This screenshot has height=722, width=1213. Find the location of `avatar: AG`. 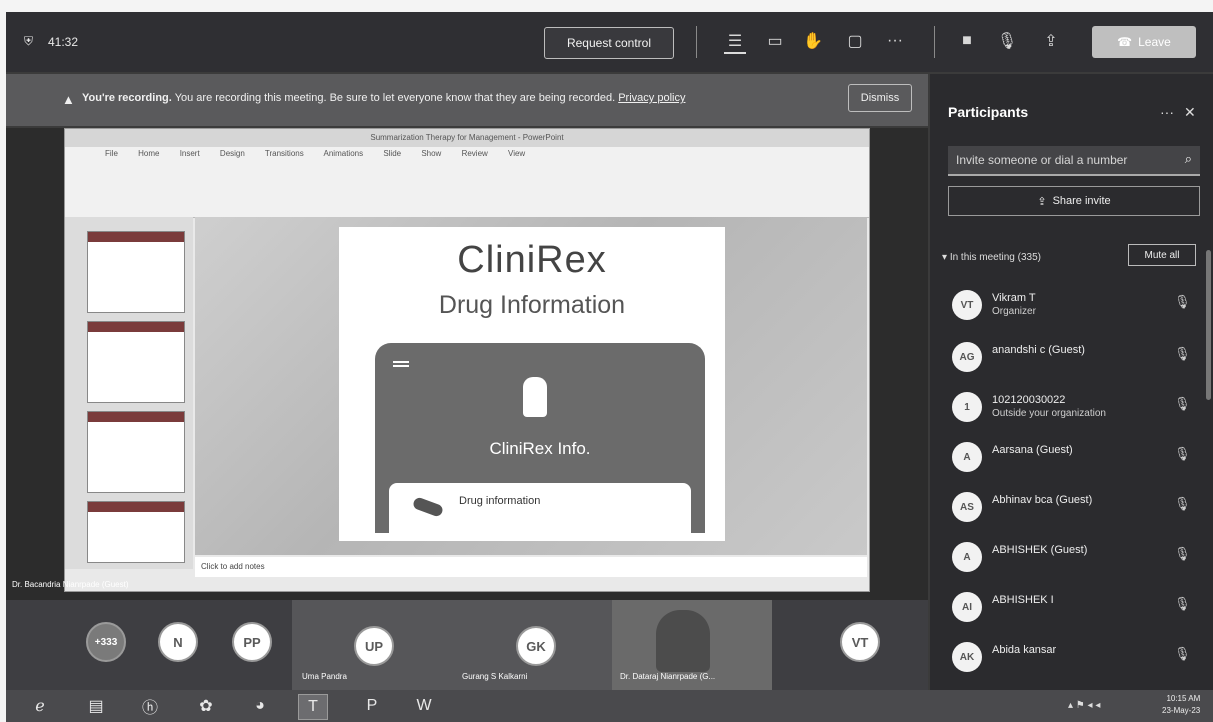

avatar: AG is located at coordinates (967, 357).